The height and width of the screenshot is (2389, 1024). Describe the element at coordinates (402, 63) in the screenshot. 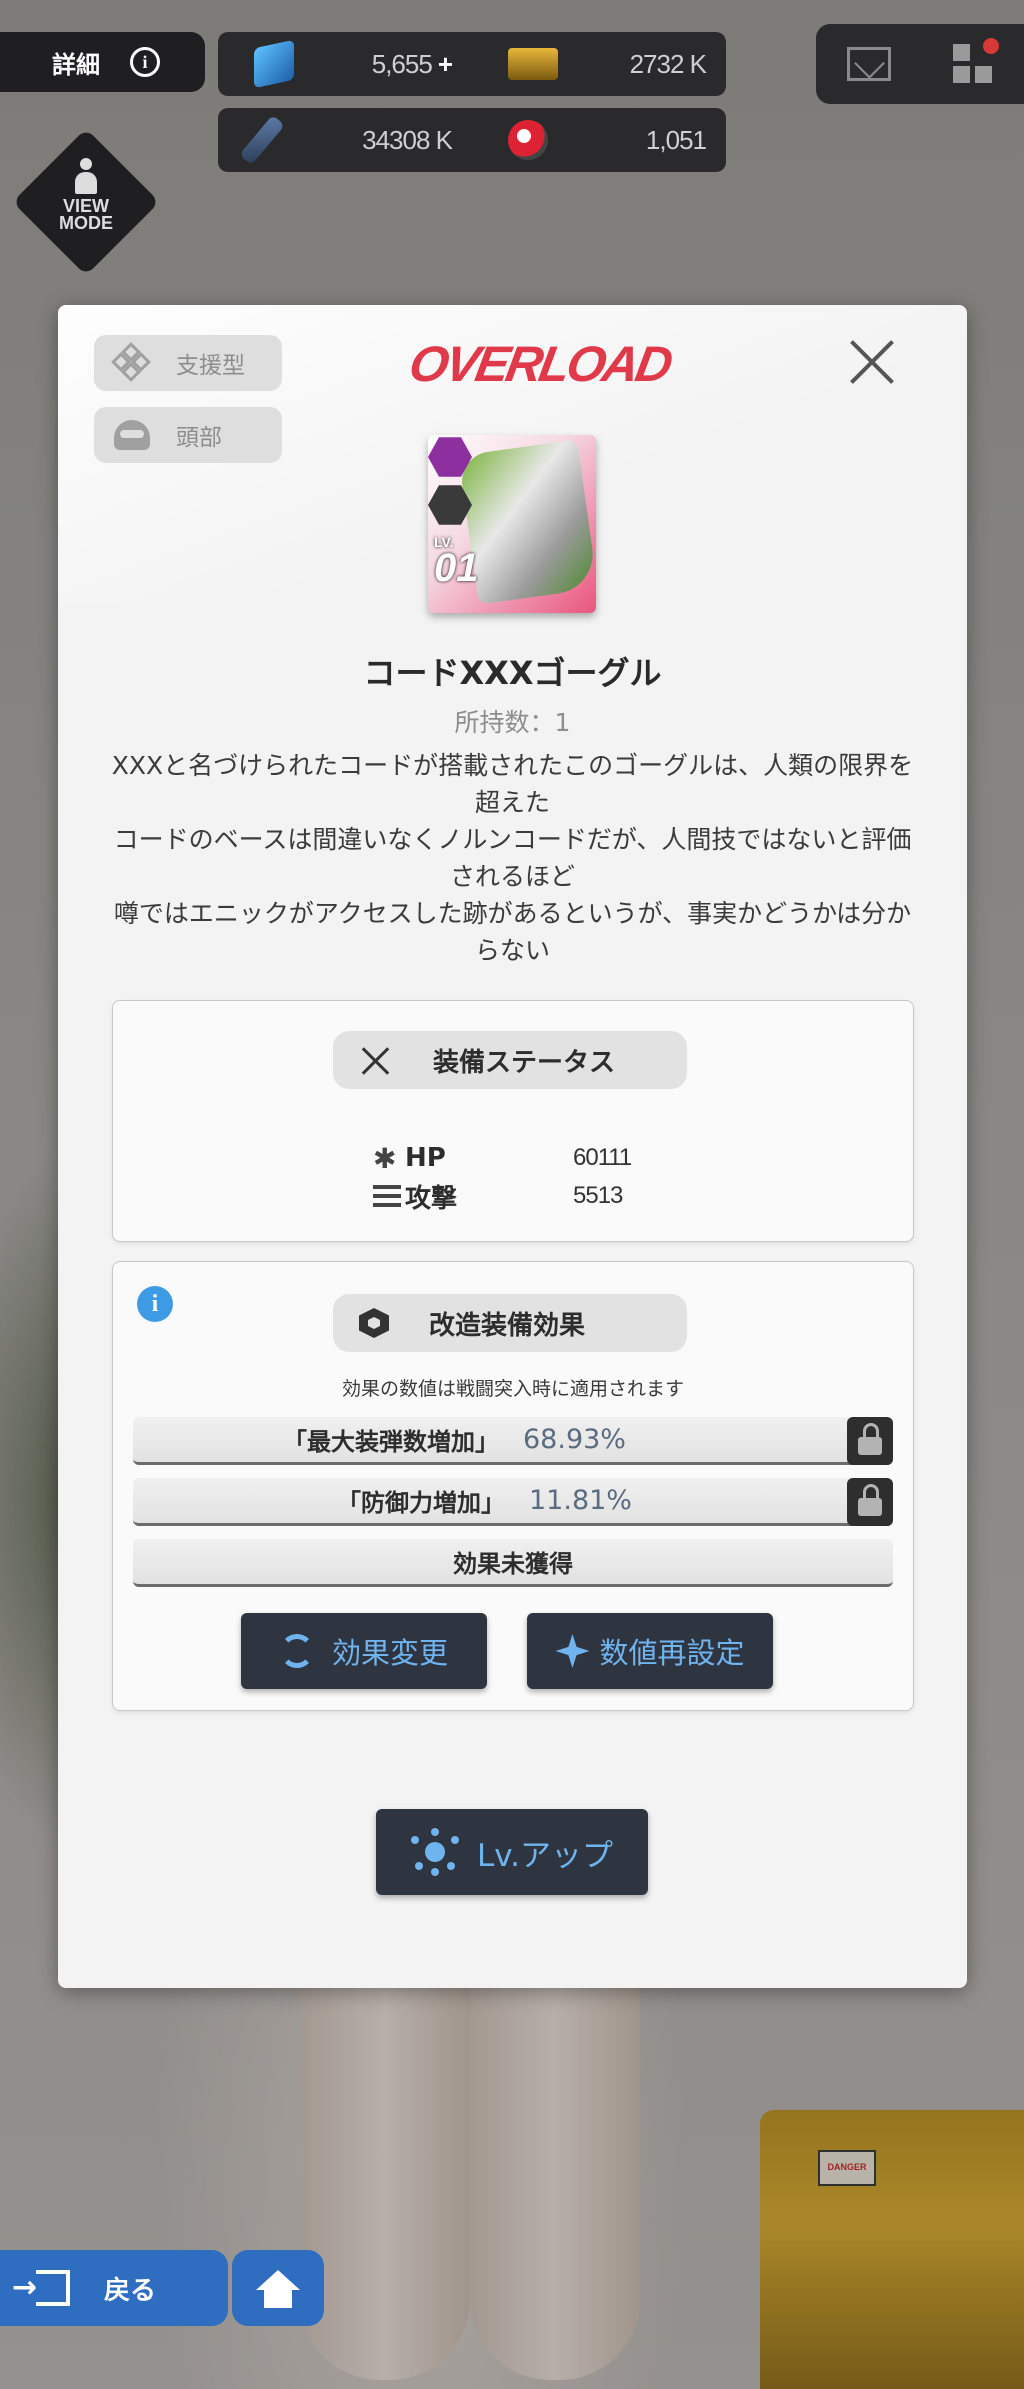

I see `gem-count: 5,655` at that location.